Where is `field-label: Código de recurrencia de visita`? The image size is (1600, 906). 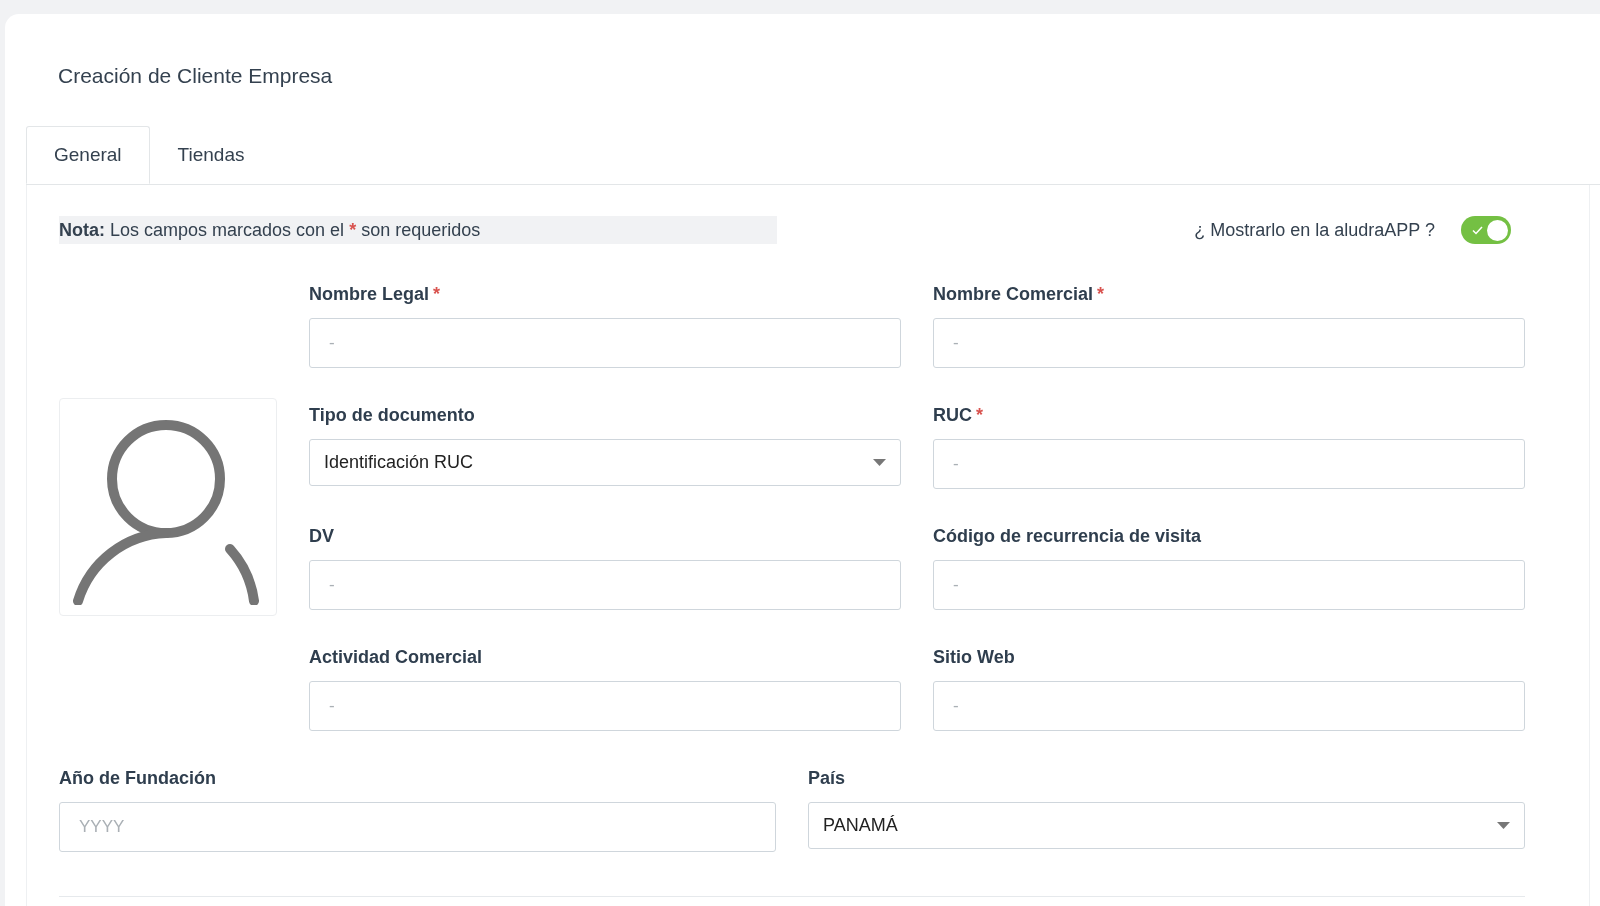
field-label: Código de recurrencia de visita is located at coordinates (1067, 536).